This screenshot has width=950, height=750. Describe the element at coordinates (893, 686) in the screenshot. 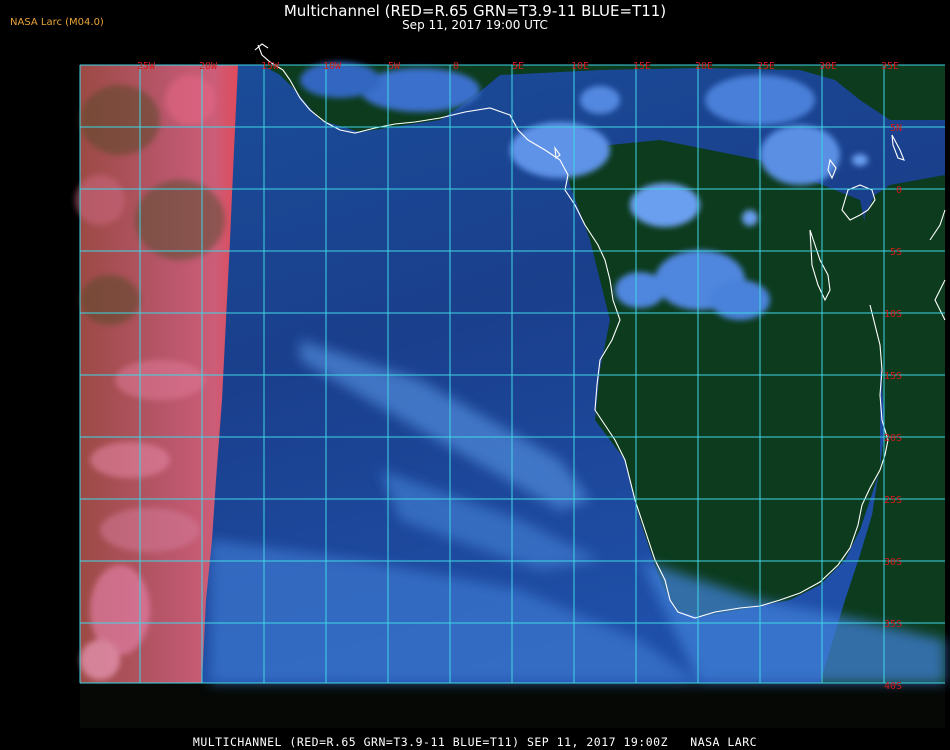

I see `latitude-label: 40S` at that location.